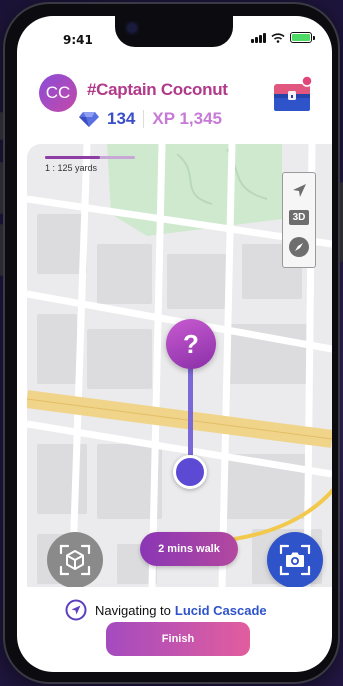  Describe the element at coordinates (133, 610) in the screenshot. I see `navigation-prefix: Navigating to` at that location.